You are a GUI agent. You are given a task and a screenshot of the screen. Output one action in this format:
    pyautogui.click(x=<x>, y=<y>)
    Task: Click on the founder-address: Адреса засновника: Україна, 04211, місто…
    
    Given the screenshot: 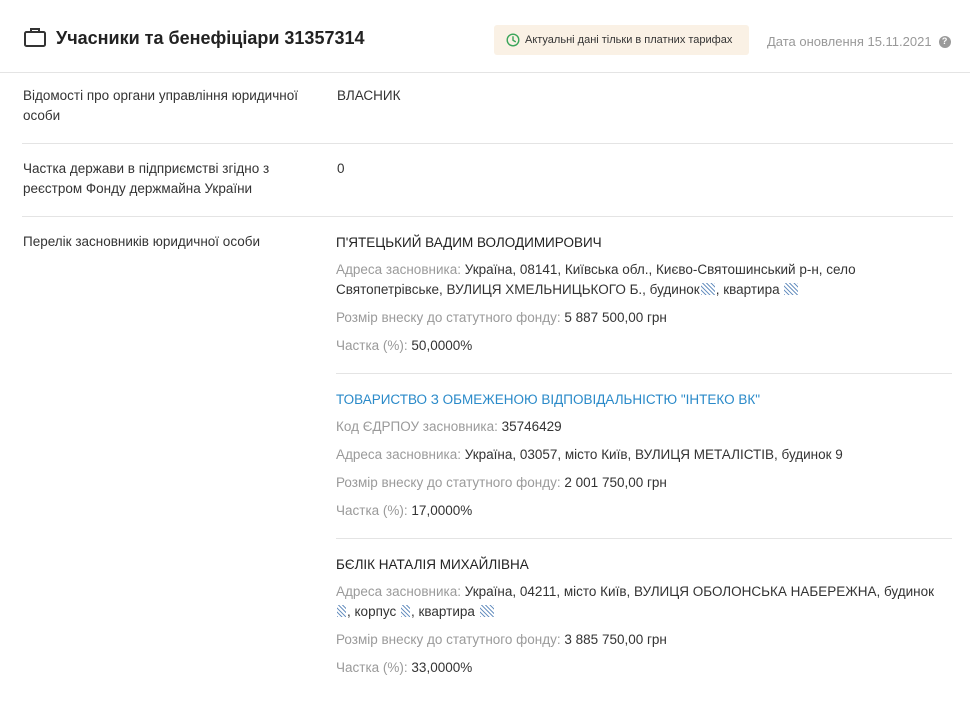 What is the action you would take?
    pyautogui.click(x=644, y=592)
    